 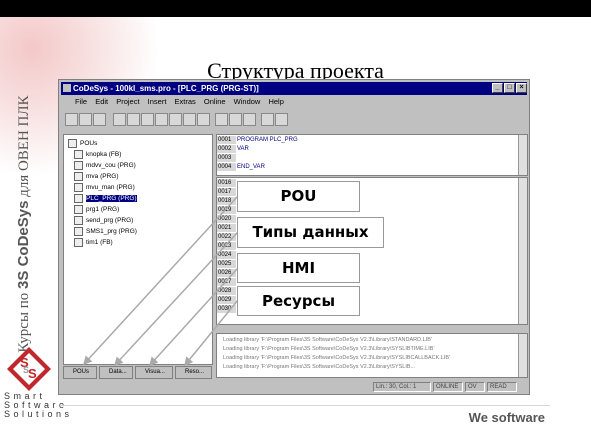 What do you see at coordinates (211, 333) in the screenshot?
I see `arrow-resources` at bounding box center [211, 333].